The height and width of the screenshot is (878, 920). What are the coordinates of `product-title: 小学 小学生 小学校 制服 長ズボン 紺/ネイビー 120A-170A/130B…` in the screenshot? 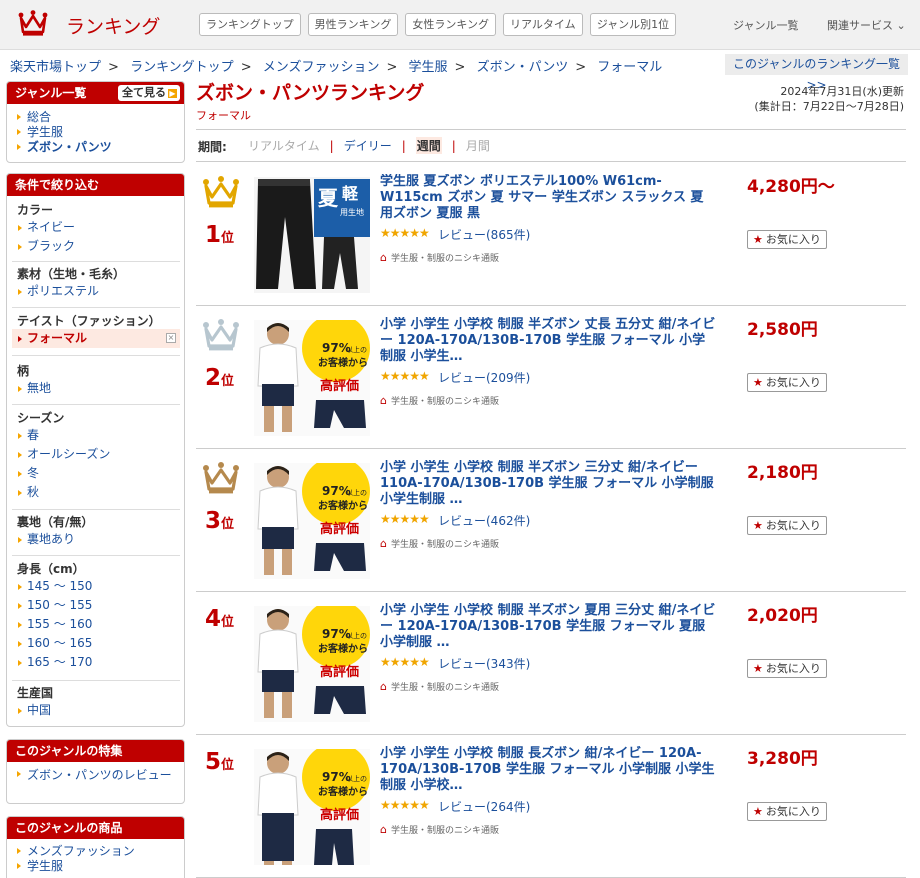 It's located at (548, 770).